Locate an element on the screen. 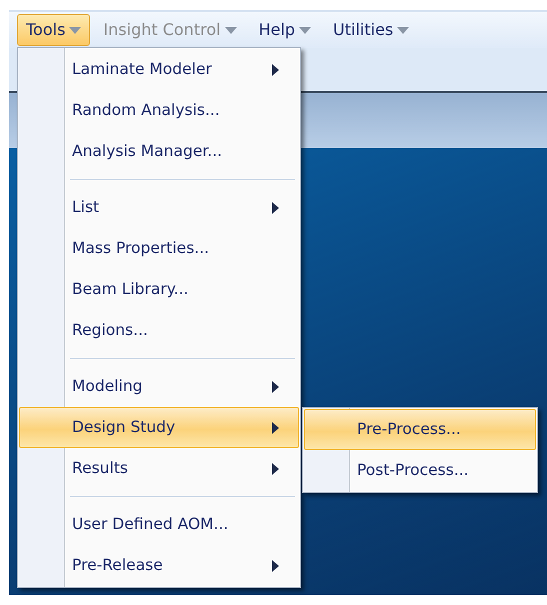 The height and width of the screenshot is (605, 547). menu-item: Modeling is located at coordinates (159, 386).